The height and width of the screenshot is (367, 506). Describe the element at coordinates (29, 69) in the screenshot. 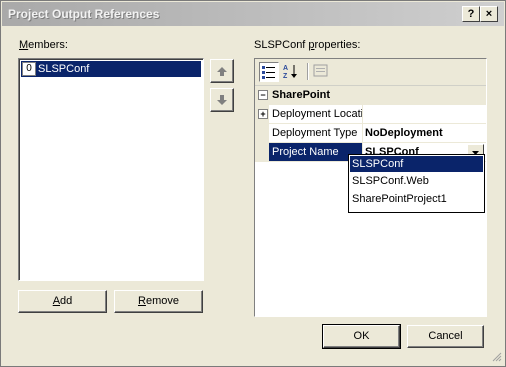

I see `member-index: 0` at that location.